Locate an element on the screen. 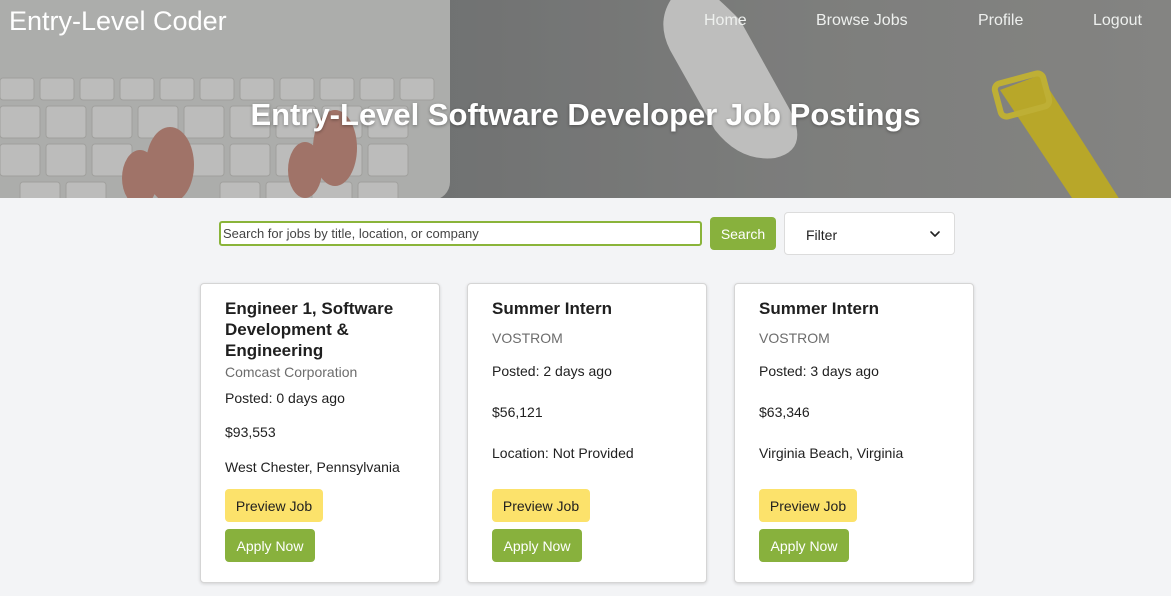 Image resolution: width=1171 pixels, height=596 pixels. main-nav: Home Browse Jobs Profile Logout is located at coordinates (585, 24).